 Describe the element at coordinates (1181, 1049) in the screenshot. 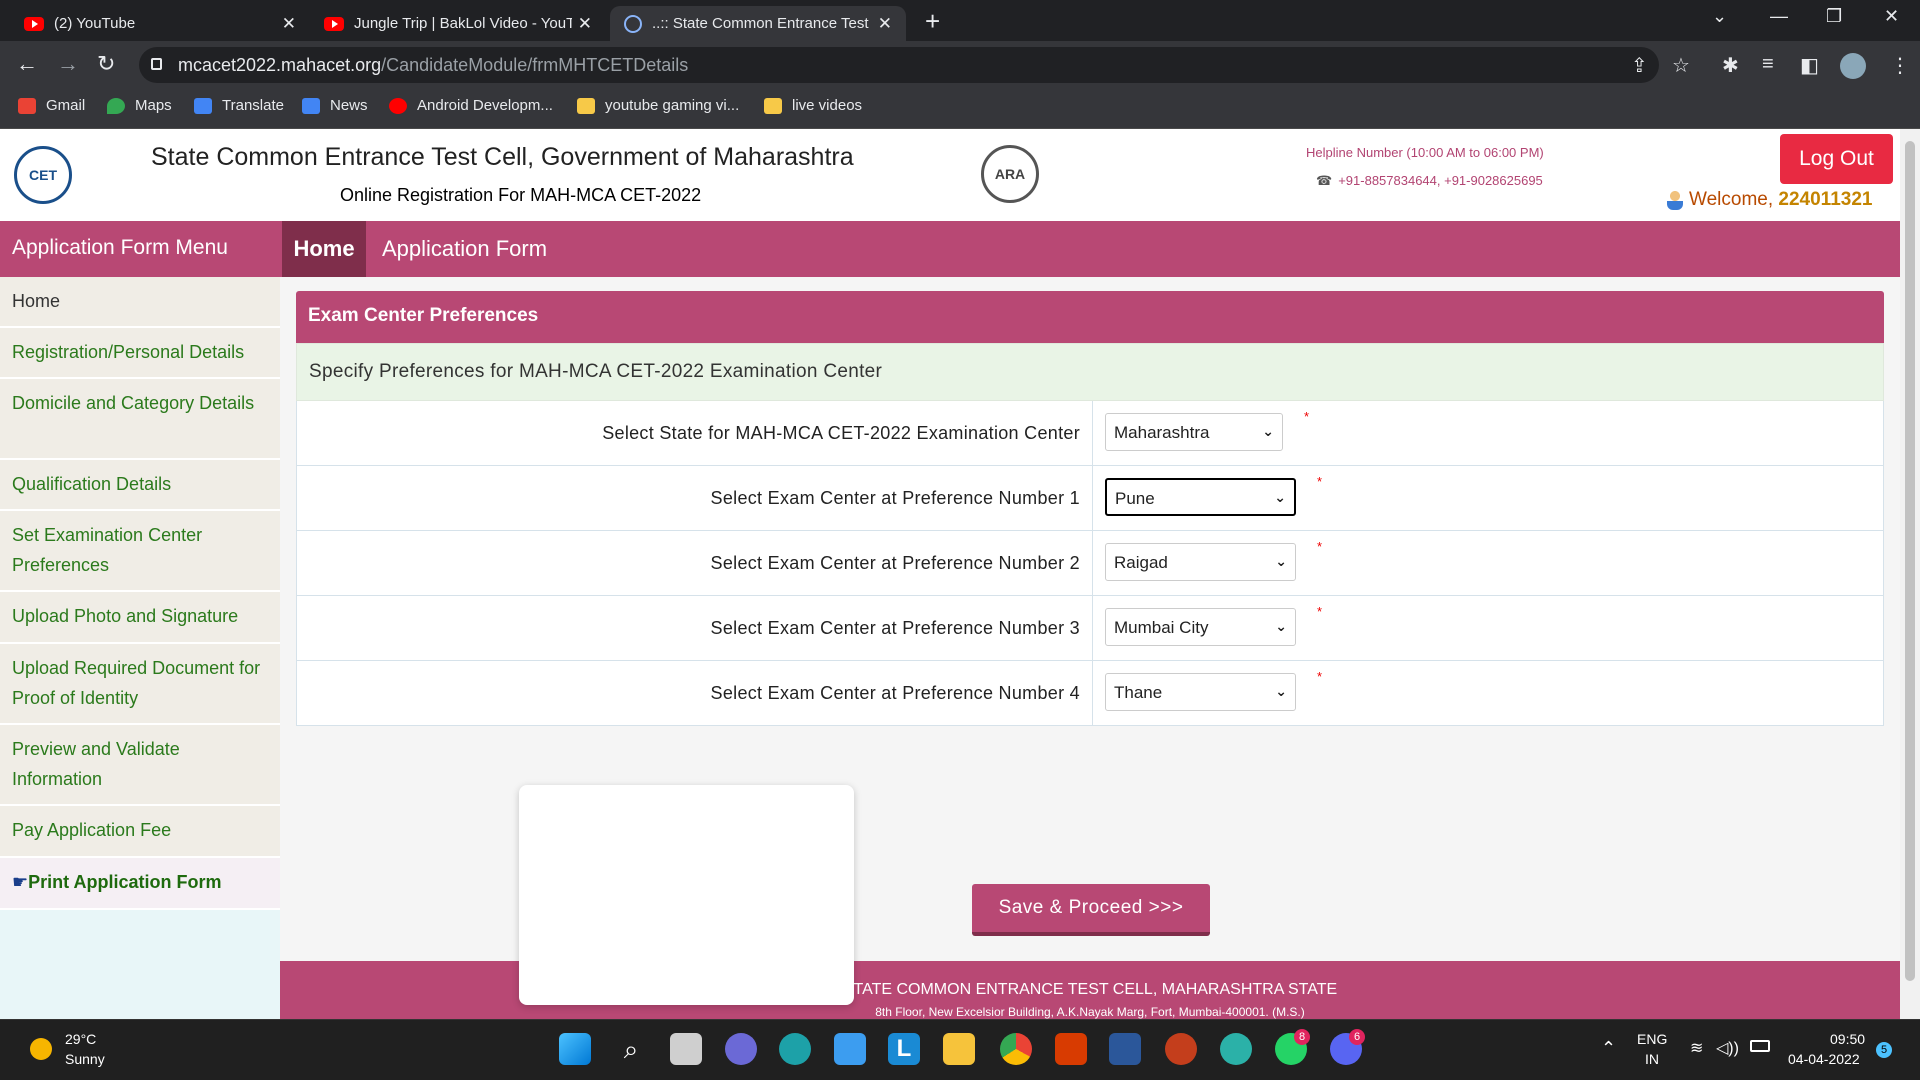

I see `powerpoint-icon` at that location.